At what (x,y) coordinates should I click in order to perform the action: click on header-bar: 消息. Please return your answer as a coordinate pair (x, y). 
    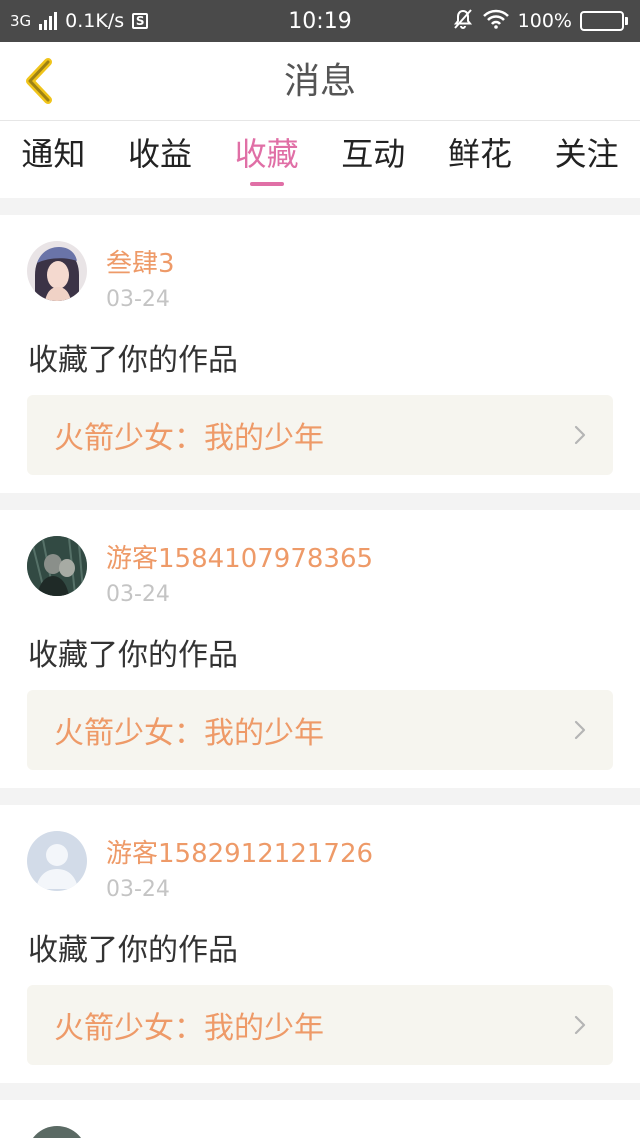
    Looking at the image, I should click on (320, 81).